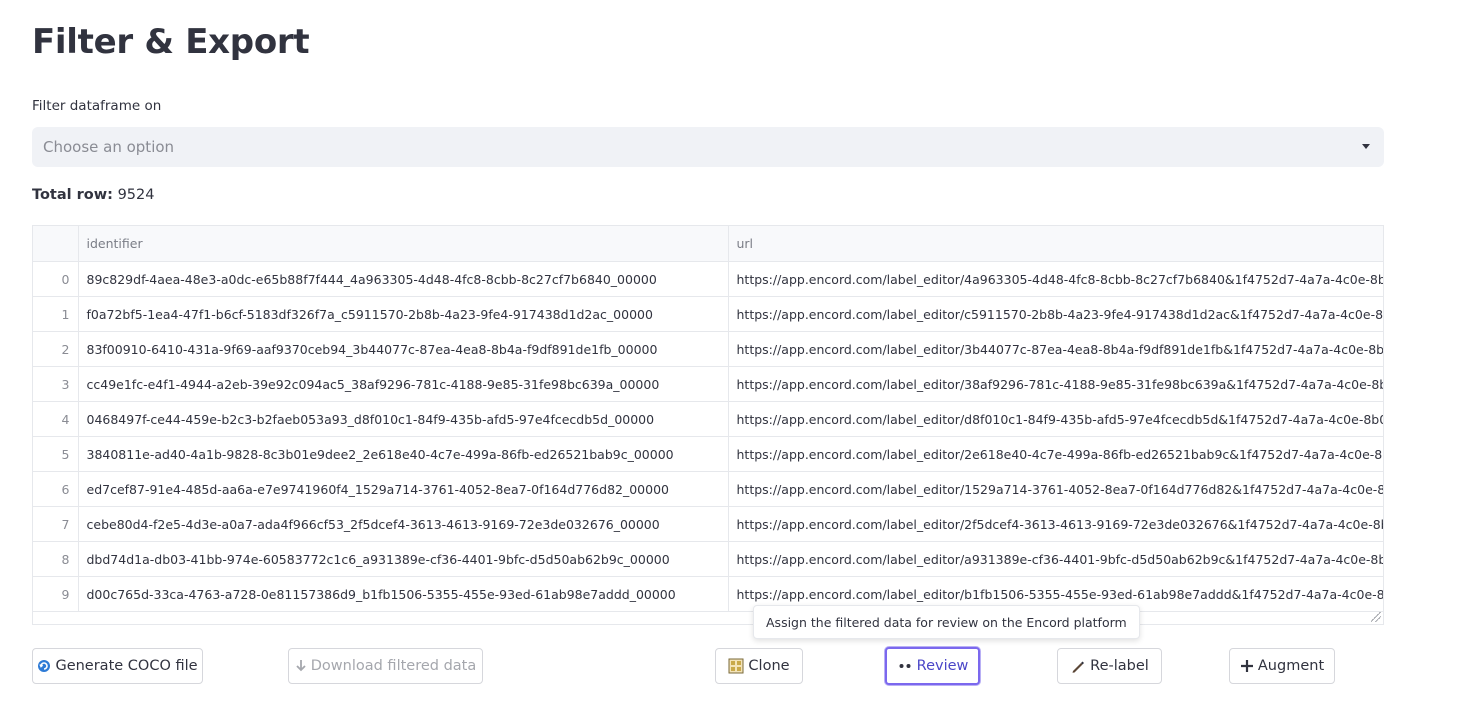  What do you see at coordinates (1291, 666) in the screenshot?
I see `augment-label: Augment` at bounding box center [1291, 666].